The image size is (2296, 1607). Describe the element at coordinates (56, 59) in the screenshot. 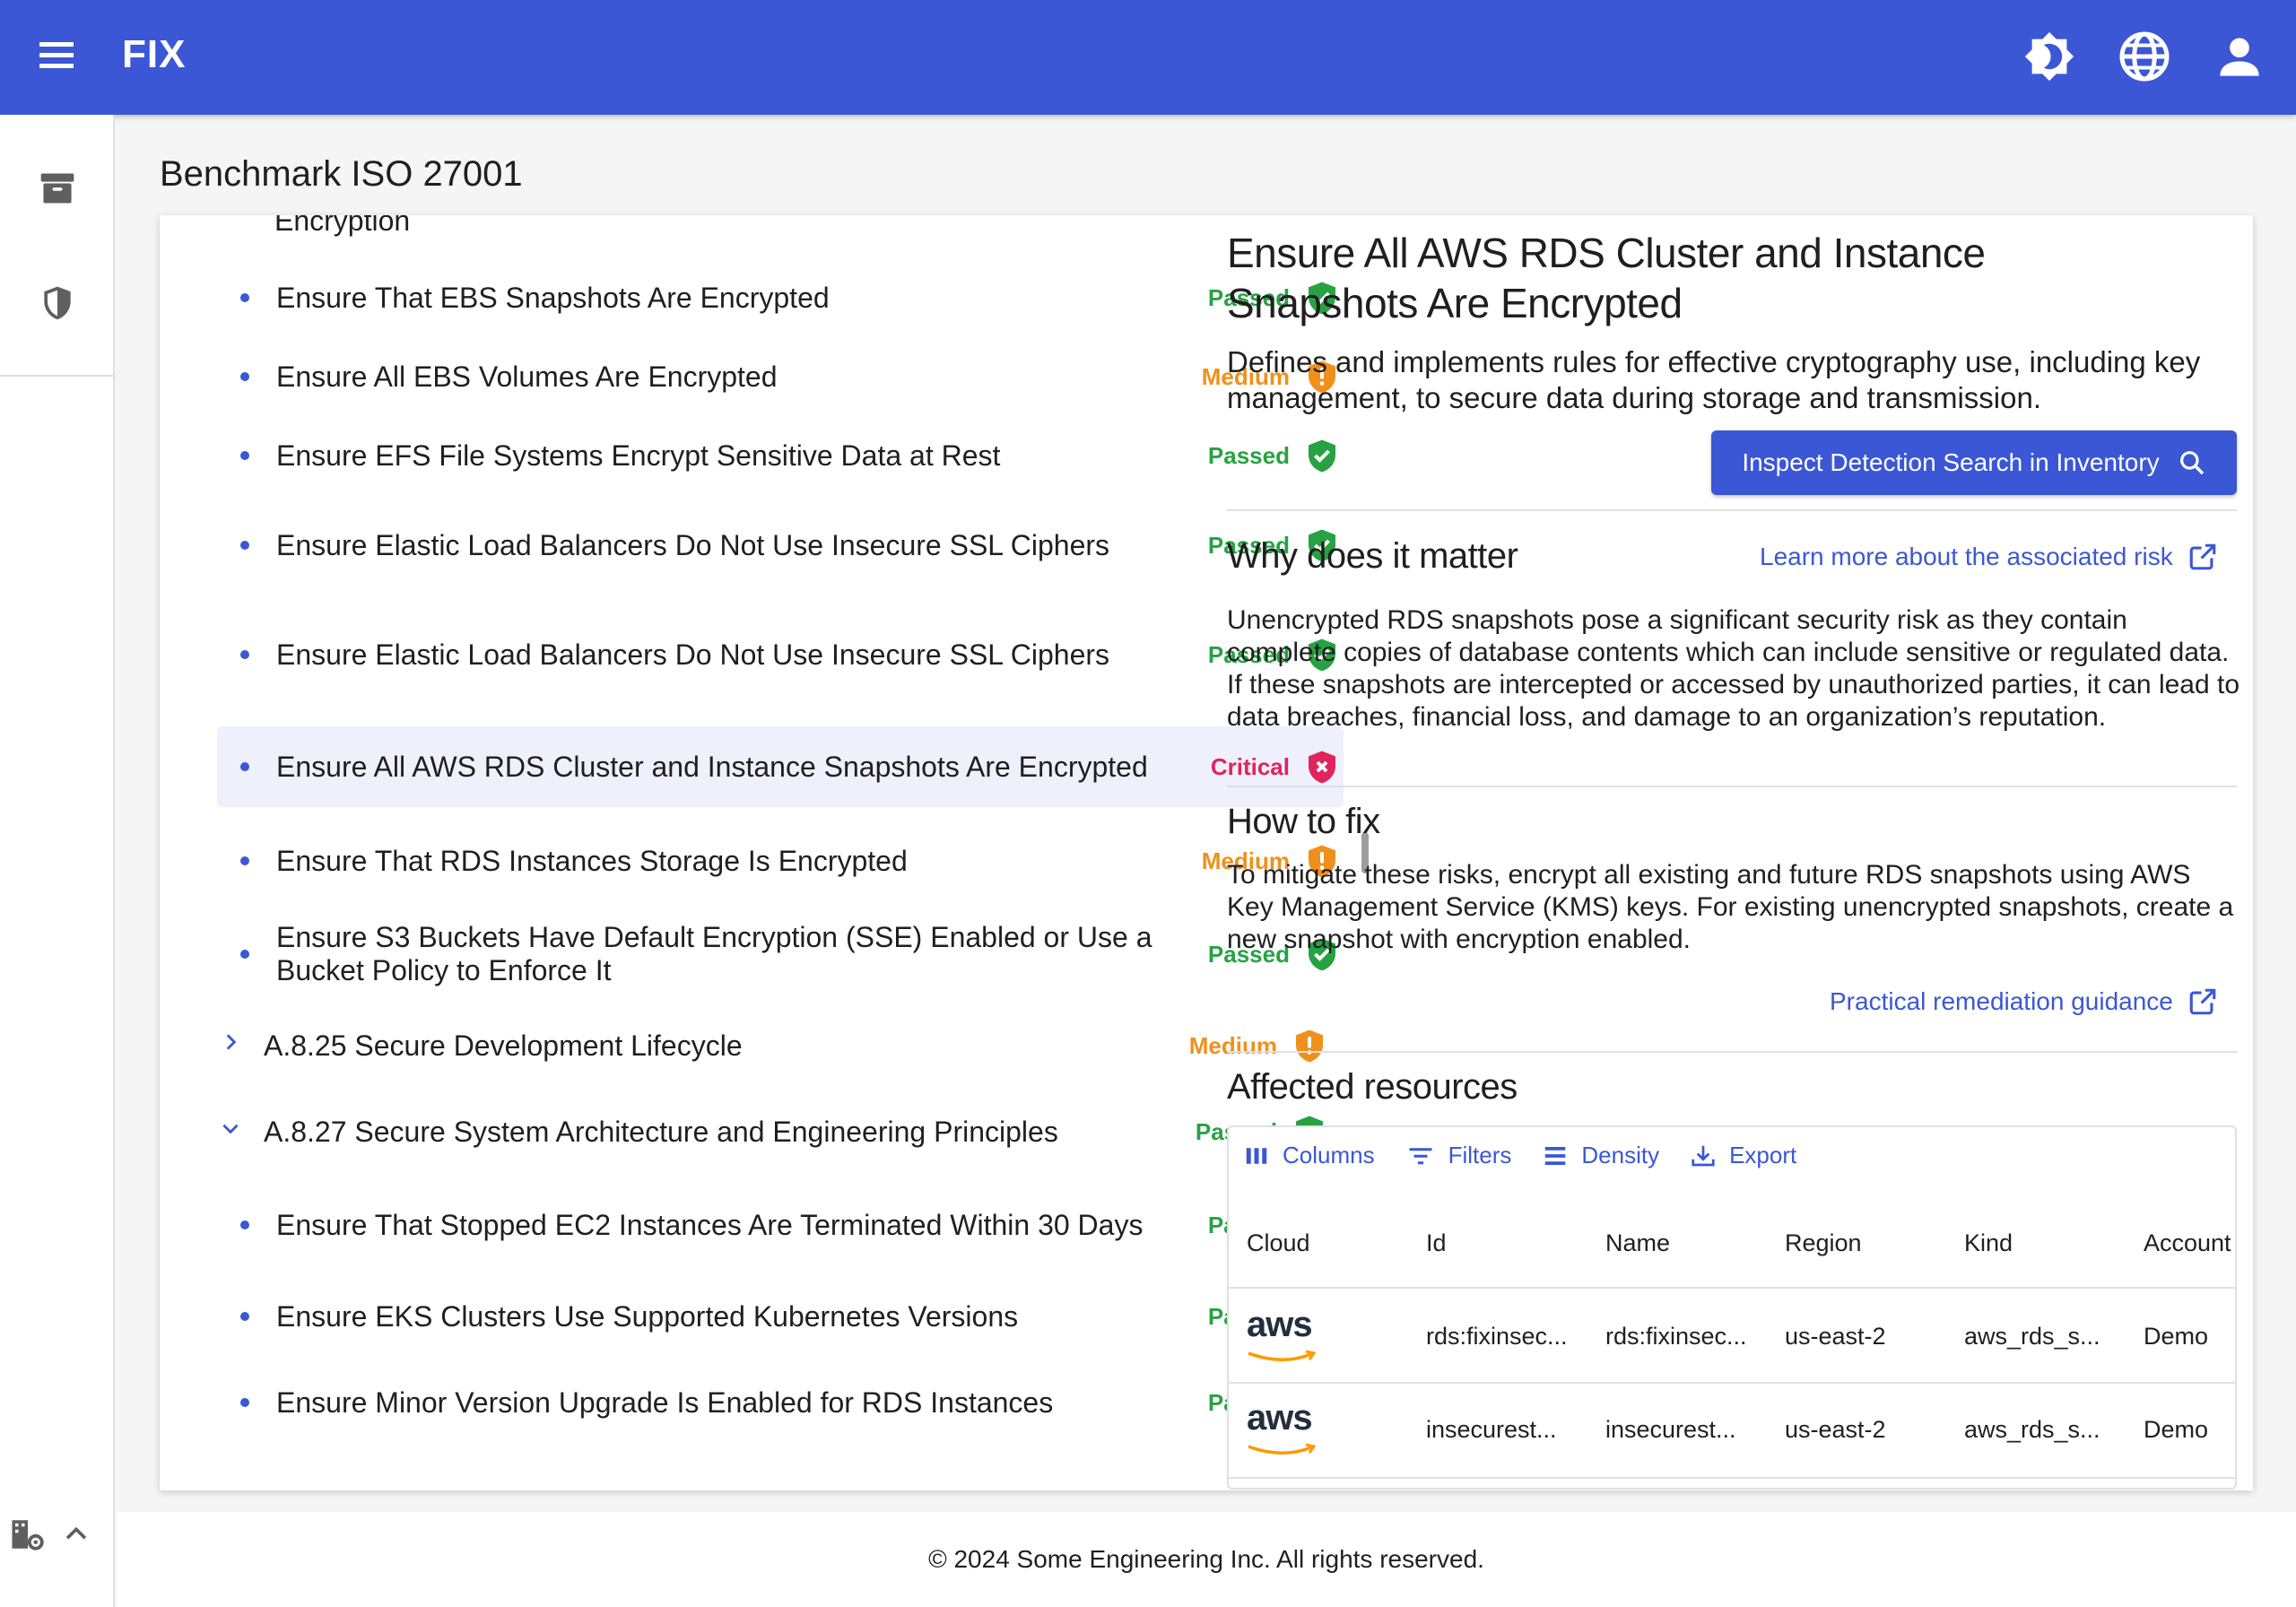

I see `menu-icon` at that location.